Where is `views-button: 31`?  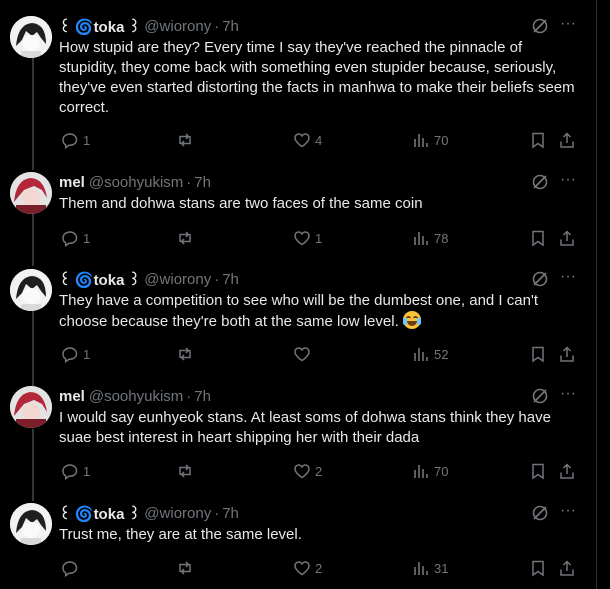
views-button: 31 is located at coordinates (430, 568).